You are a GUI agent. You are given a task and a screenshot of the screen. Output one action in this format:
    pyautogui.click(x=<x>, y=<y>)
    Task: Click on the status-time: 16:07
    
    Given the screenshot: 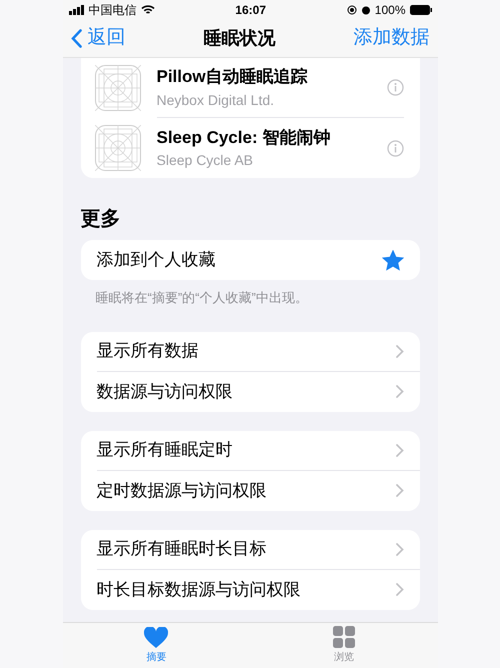 What is the action you would take?
    pyautogui.click(x=250, y=10)
    